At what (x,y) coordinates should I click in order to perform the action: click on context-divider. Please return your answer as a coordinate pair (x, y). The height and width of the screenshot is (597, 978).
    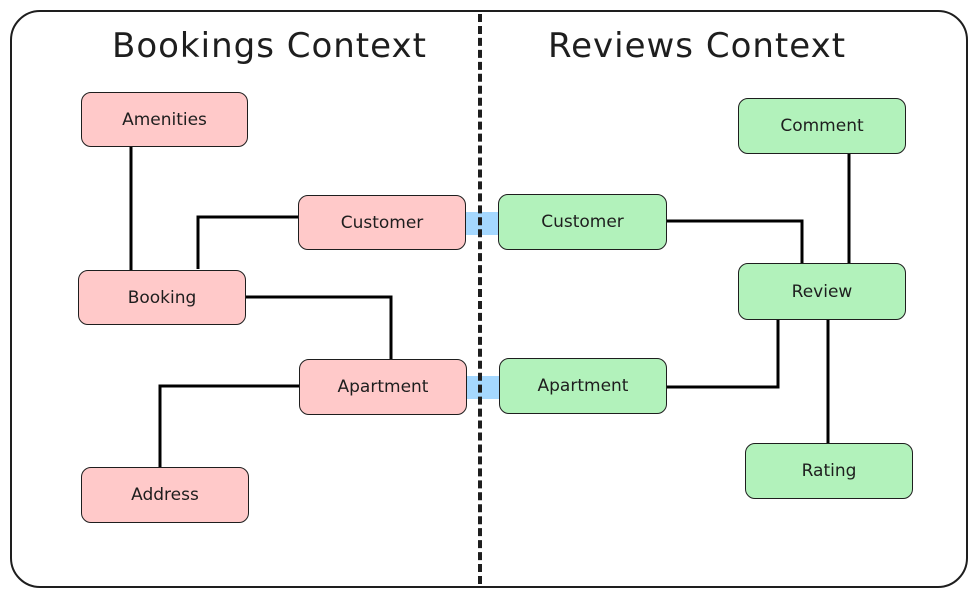
    Looking at the image, I should click on (480, 299).